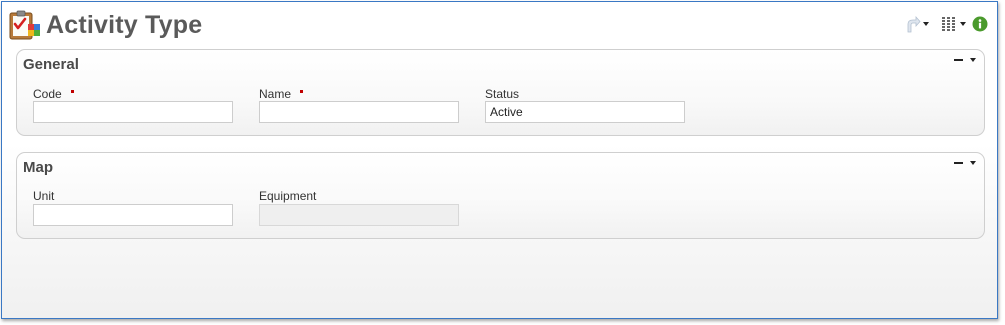  What do you see at coordinates (965, 60) in the screenshot?
I see `general-section-controls` at bounding box center [965, 60].